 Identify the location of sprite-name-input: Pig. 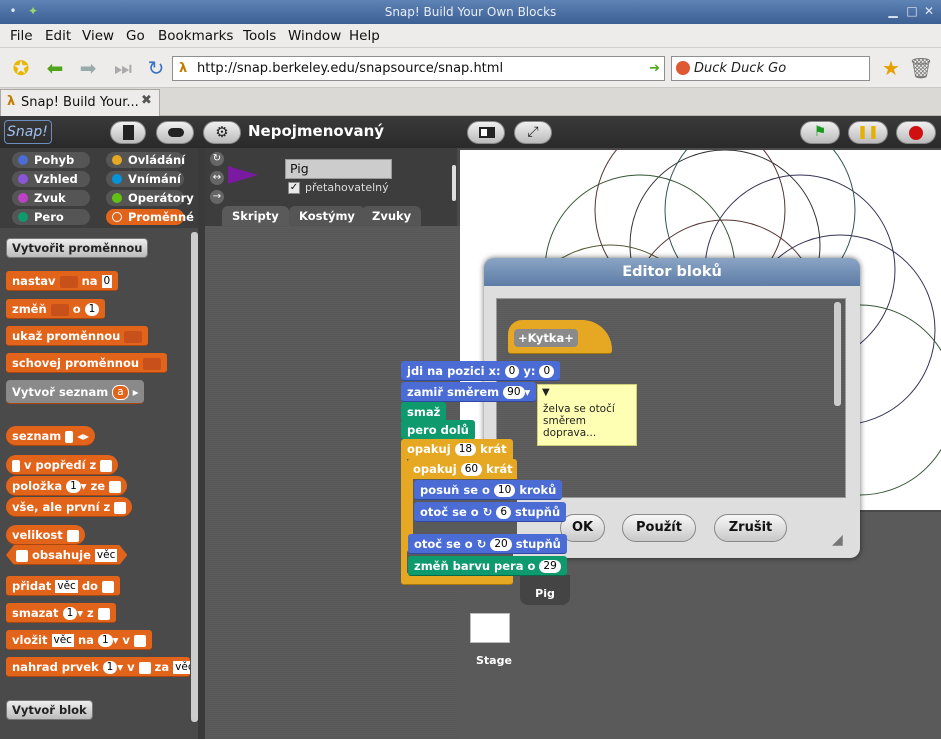
(338, 169).